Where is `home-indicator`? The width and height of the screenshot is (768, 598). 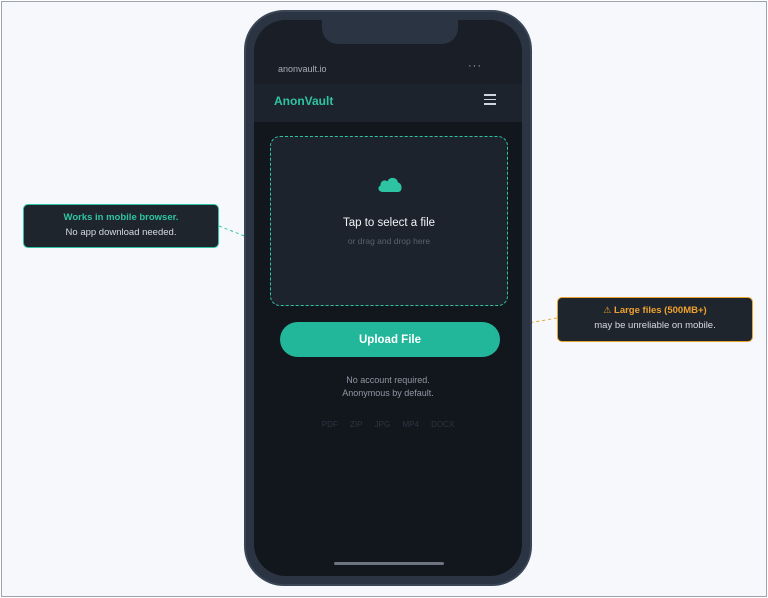
home-indicator is located at coordinates (389, 563).